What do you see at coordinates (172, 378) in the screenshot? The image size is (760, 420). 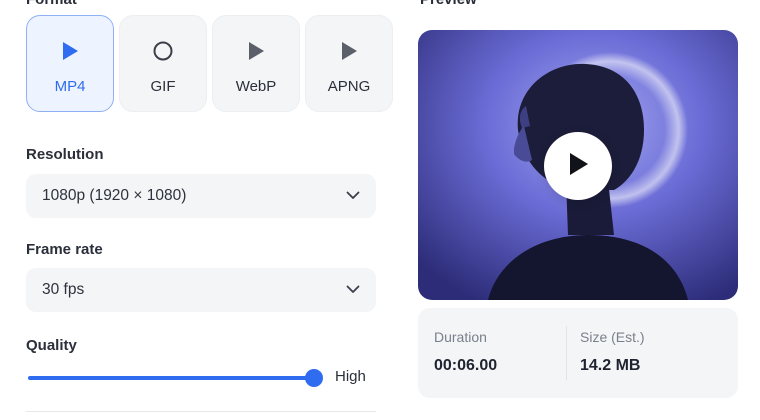 I see `quality-slider-track` at bounding box center [172, 378].